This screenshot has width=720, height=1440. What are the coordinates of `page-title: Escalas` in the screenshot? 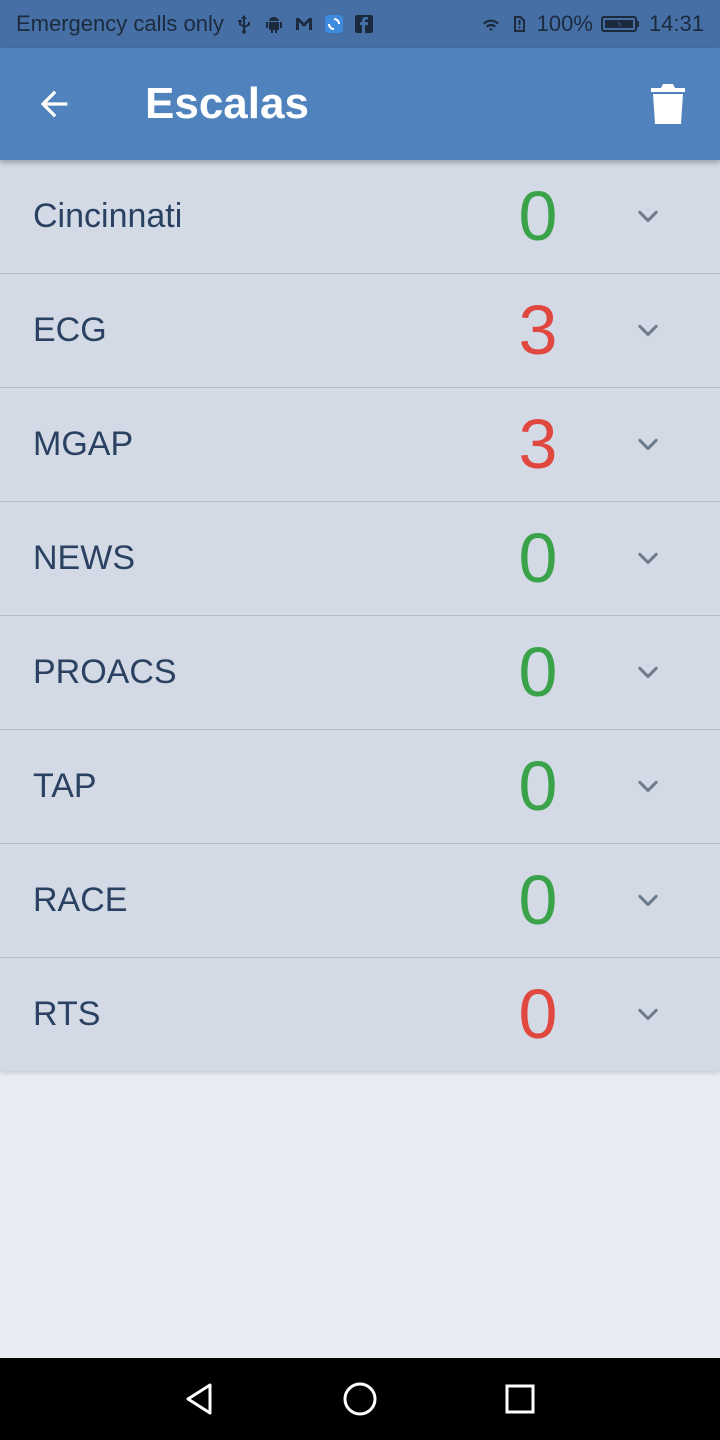 It's located at (227, 103).